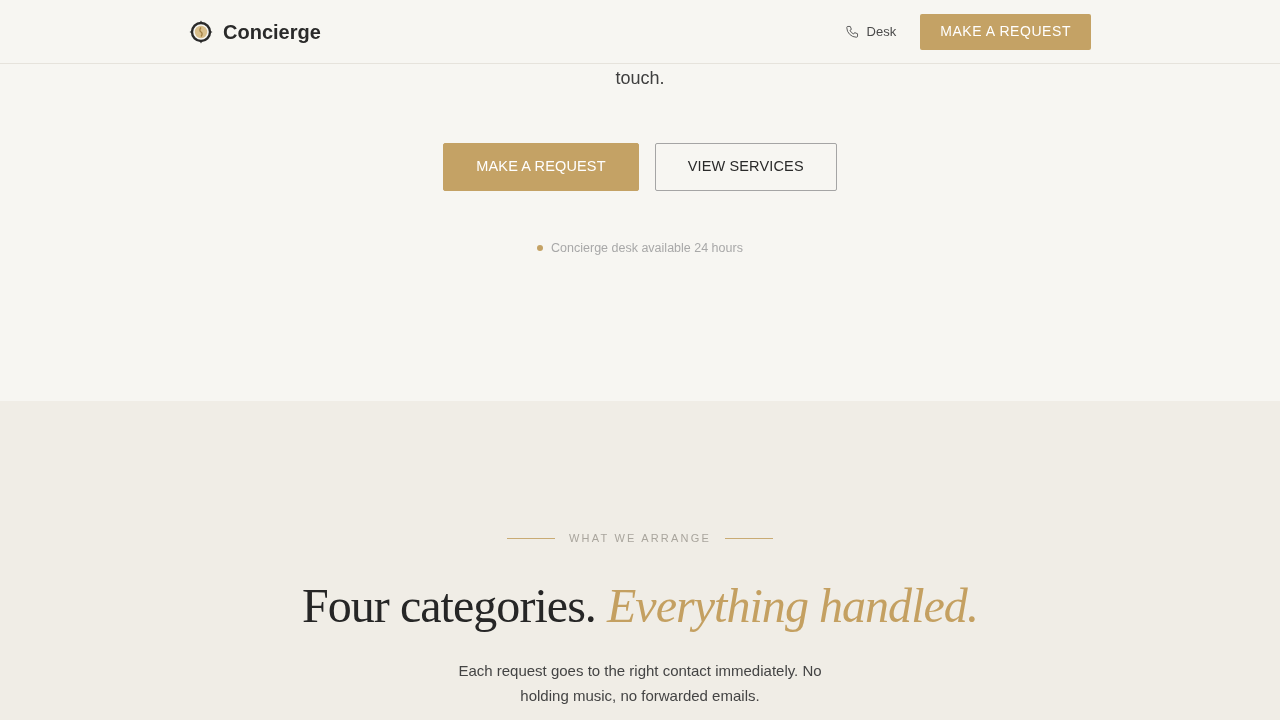 This screenshot has height=720, width=1280. Describe the element at coordinates (745, 167) in the screenshot. I see `view-services-button: VIEW SERVICES` at that location.